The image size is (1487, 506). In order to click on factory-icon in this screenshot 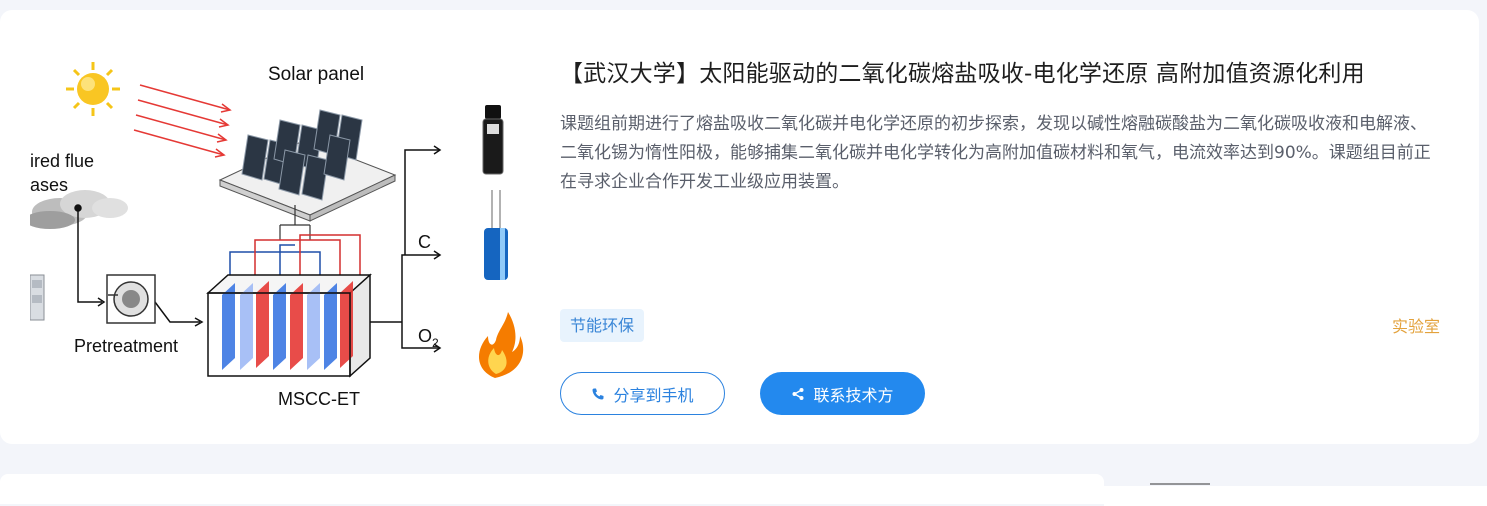, I will do `click(37, 297)`.